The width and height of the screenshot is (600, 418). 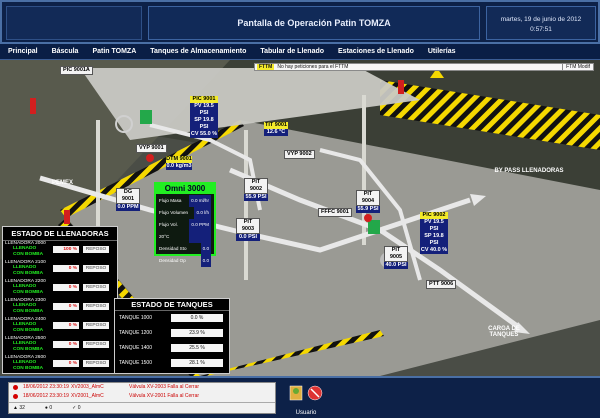 What do you see at coordinates (541, 29) in the screenshot?
I see `current-time: 0:57:51` at bounding box center [541, 29].